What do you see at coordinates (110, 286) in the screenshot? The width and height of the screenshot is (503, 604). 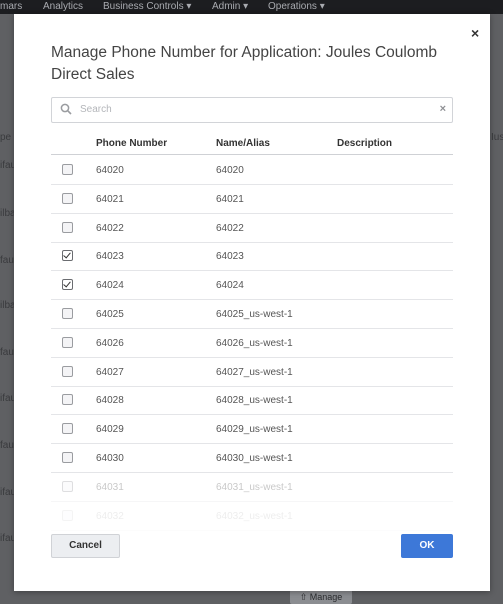 I see `phone-number-cell: 64024` at bounding box center [110, 286].